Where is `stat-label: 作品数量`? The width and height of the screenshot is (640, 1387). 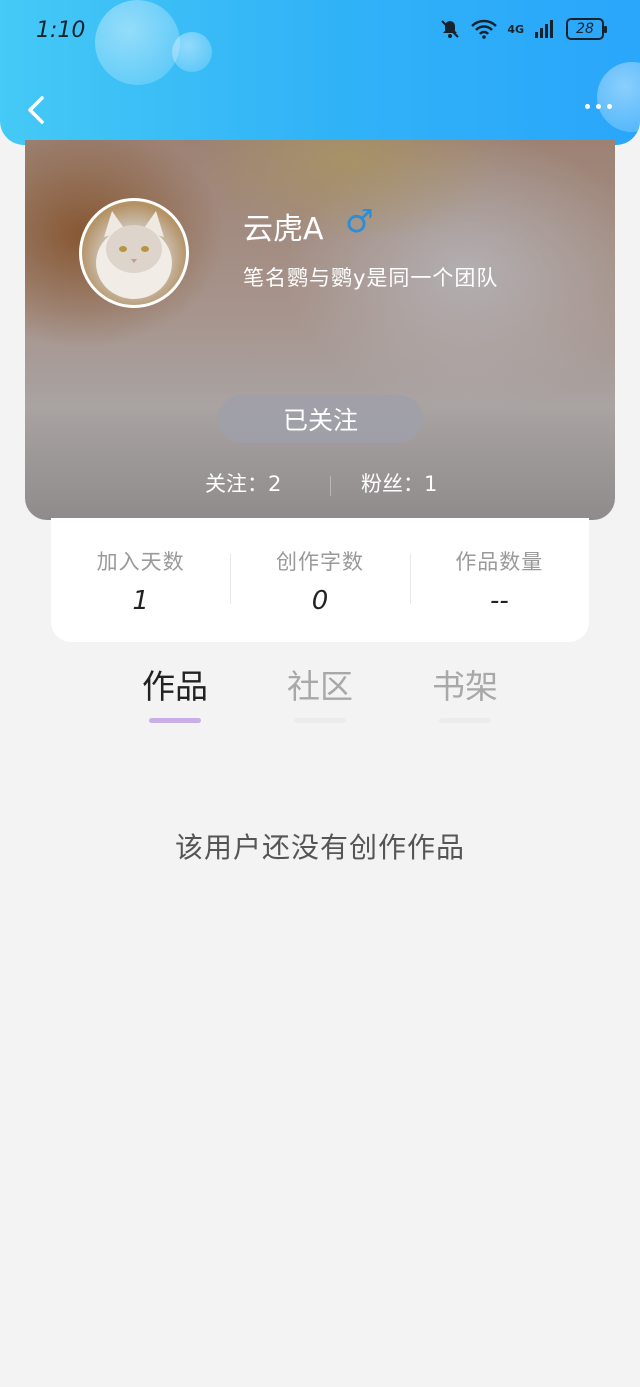
stat-label: 作品数量 is located at coordinates (499, 562).